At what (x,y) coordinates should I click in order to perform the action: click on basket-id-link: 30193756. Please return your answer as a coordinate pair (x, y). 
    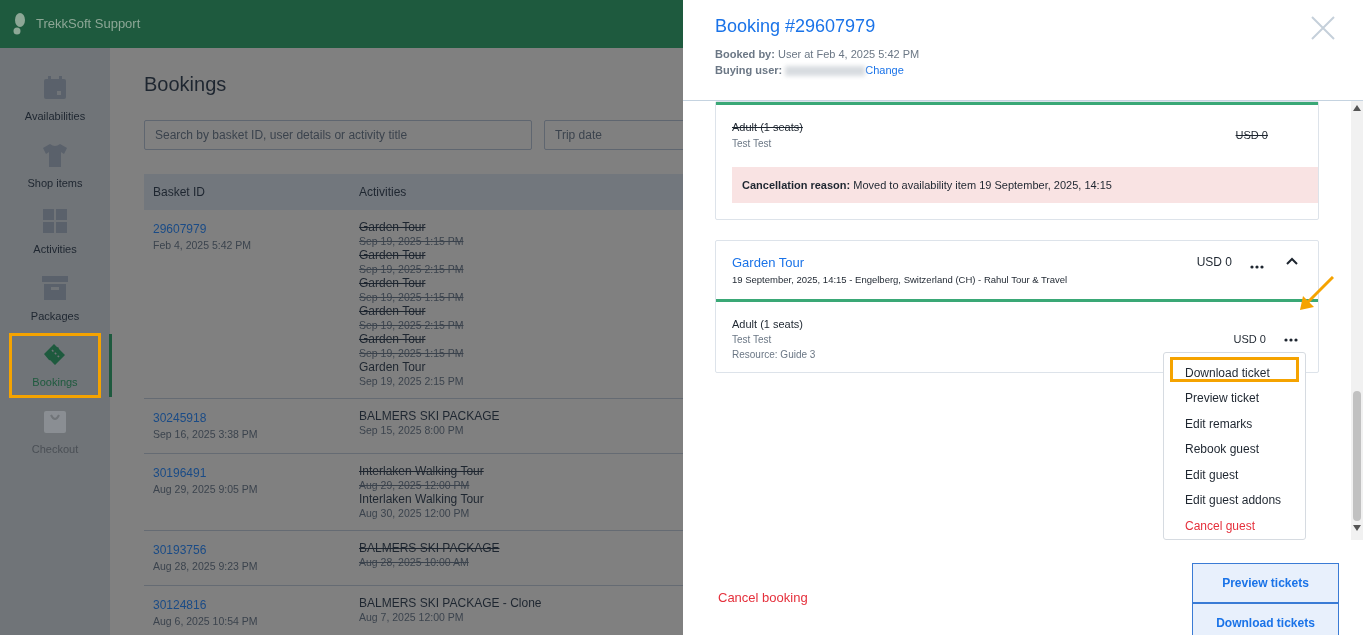
    Looking at the image, I should click on (180, 549).